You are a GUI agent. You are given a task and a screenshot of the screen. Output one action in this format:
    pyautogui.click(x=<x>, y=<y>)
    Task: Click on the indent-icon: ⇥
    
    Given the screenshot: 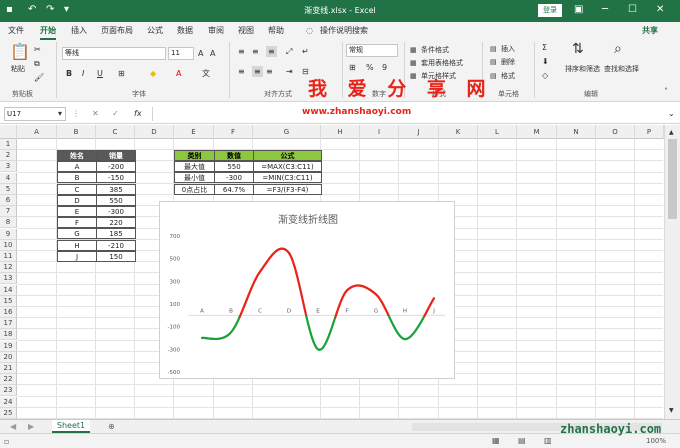 What is the action you would take?
    pyautogui.click(x=289, y=71)
    